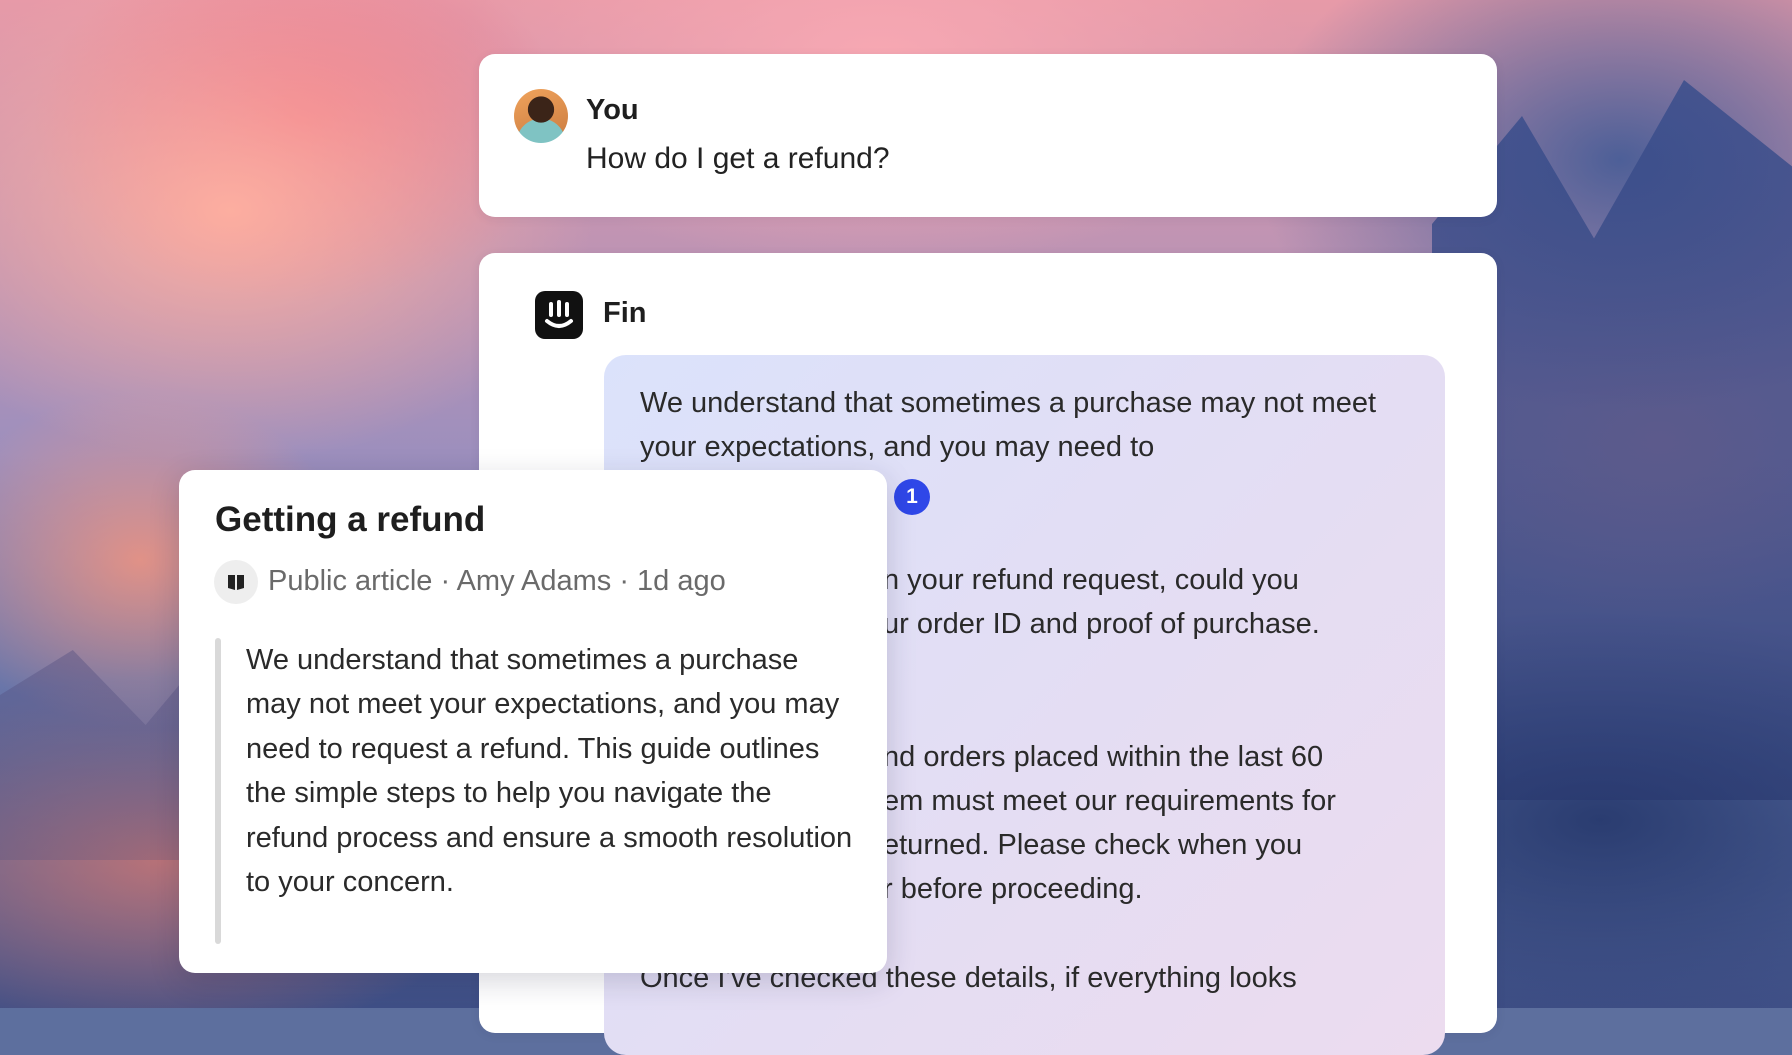  Describe the element at coordinates (912, 497) in the screenshot. I see `citation-badge: 1` at that location.